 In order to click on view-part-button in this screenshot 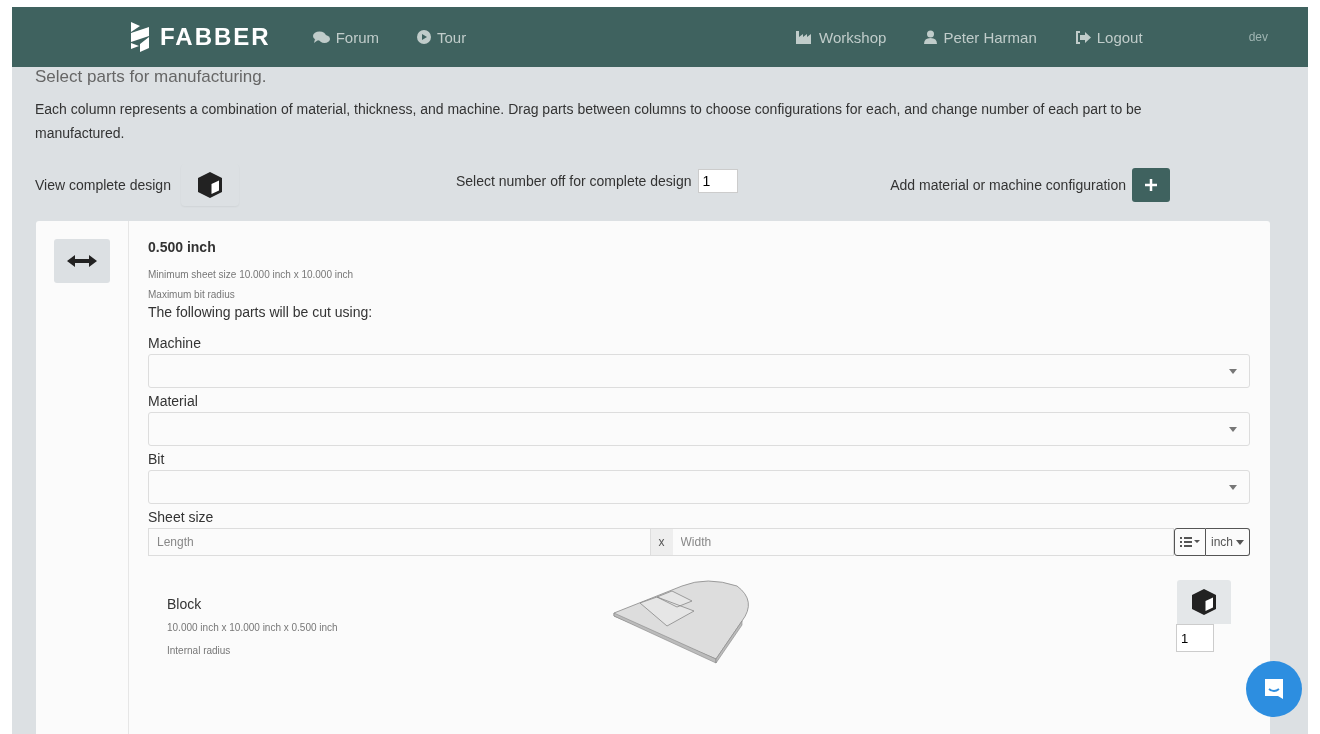, I will do `click(1204, 602)`.